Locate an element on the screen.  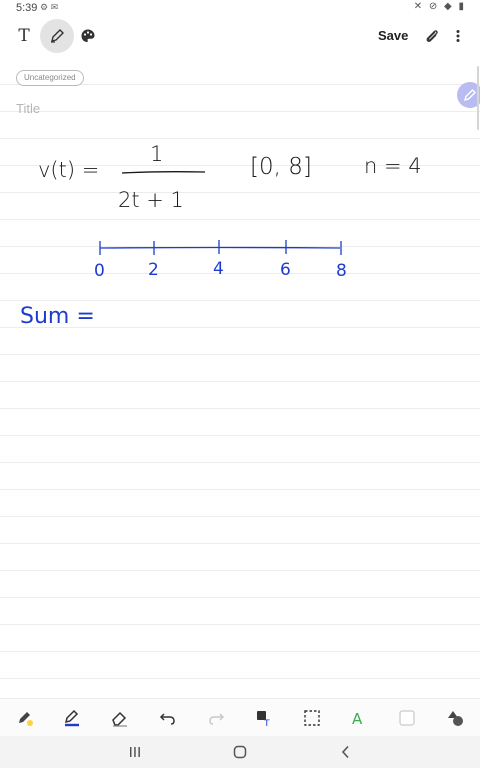
paperclip-icon is located at coordinates (432, 36).